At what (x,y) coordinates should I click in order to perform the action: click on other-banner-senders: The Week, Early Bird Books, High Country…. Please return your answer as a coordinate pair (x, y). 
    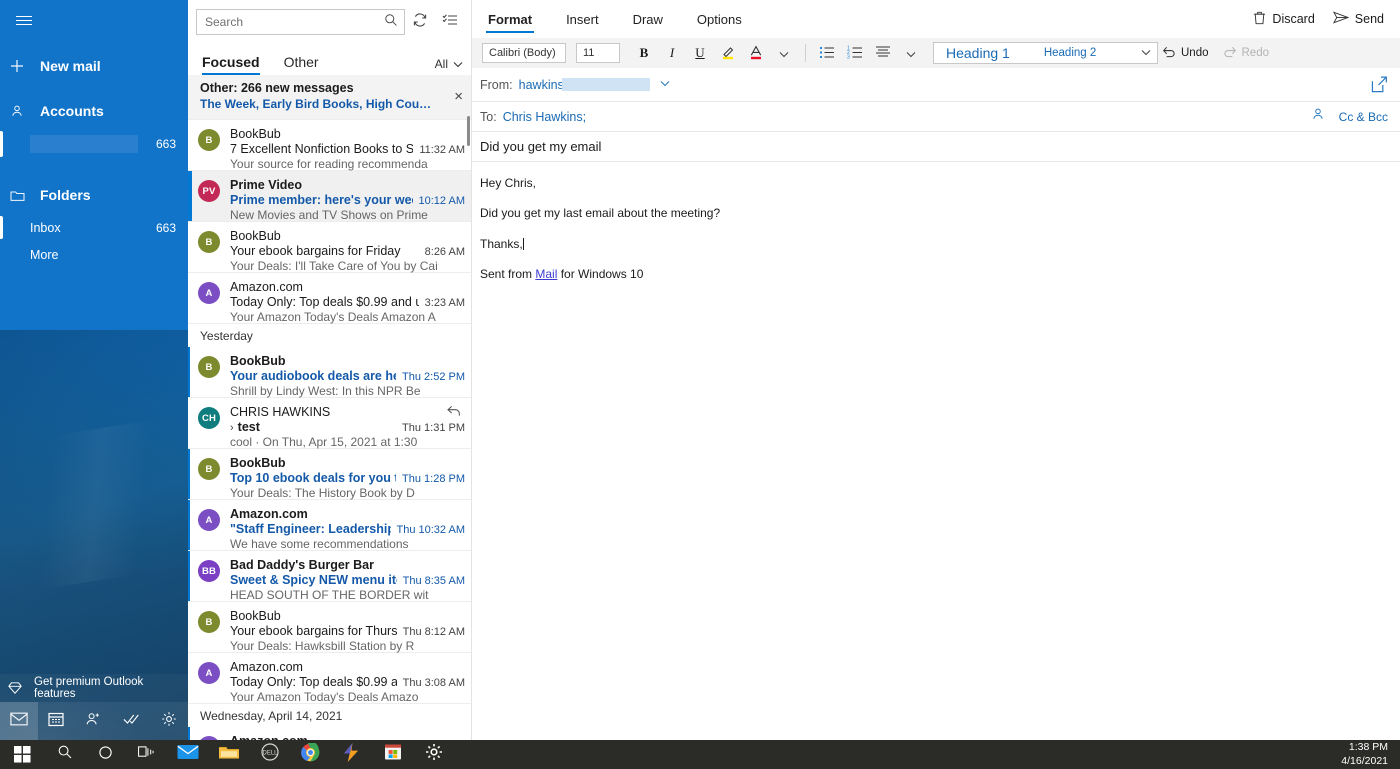
    Looking at the image, I should click on (316, 104).